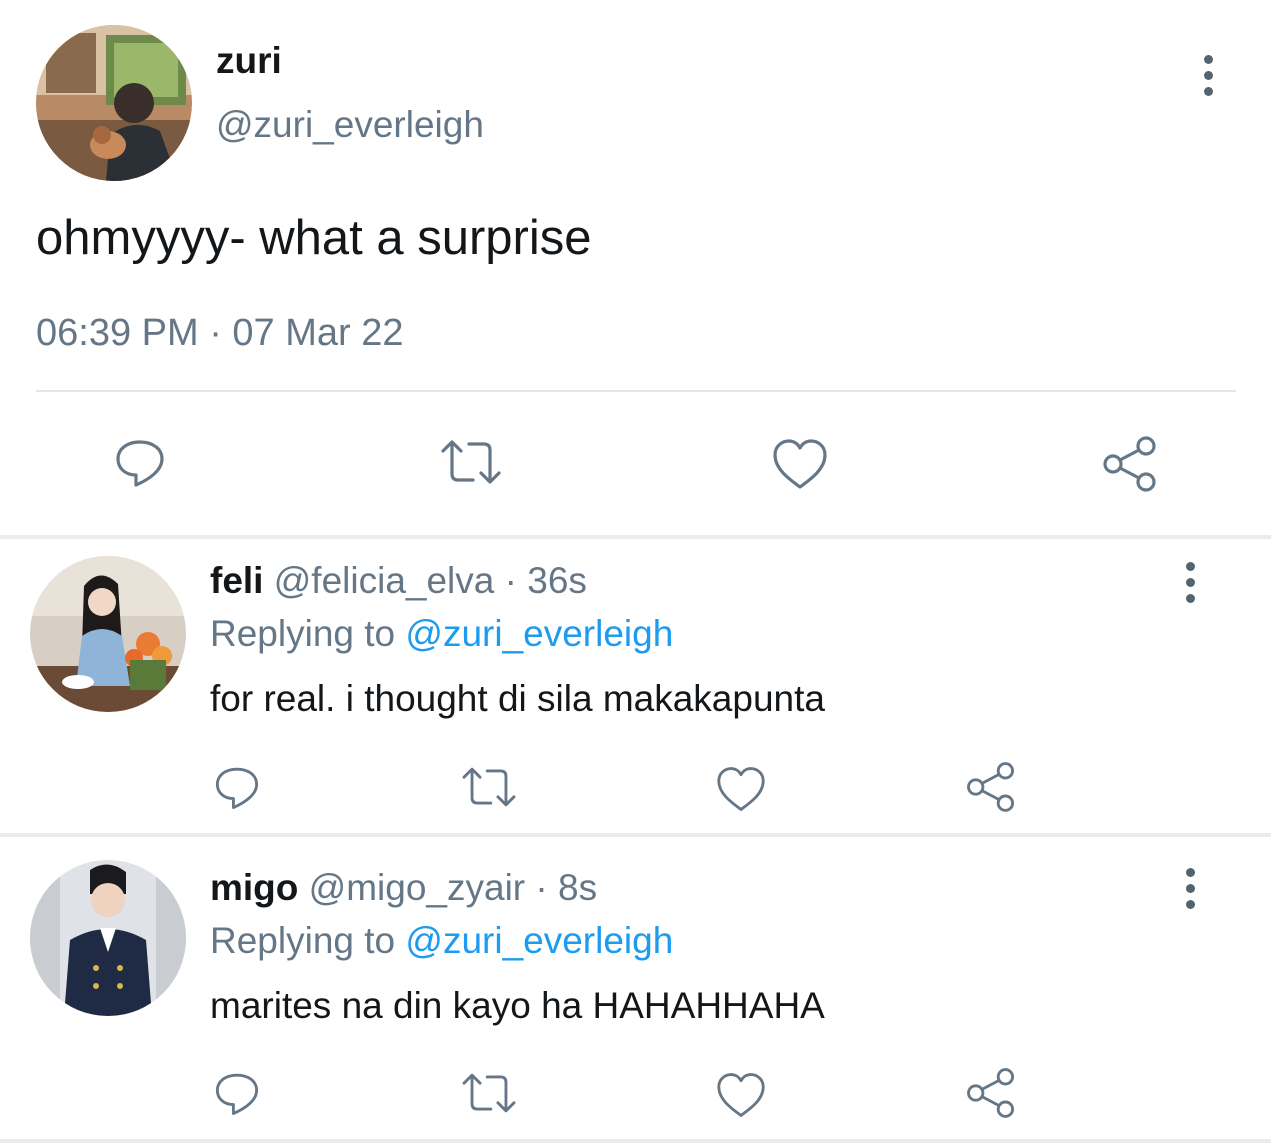 The width and height of the screenshot is (1271, 1143). Describe the element at coordinates (636, 391) in the screenshot. I see `divider` at that location.